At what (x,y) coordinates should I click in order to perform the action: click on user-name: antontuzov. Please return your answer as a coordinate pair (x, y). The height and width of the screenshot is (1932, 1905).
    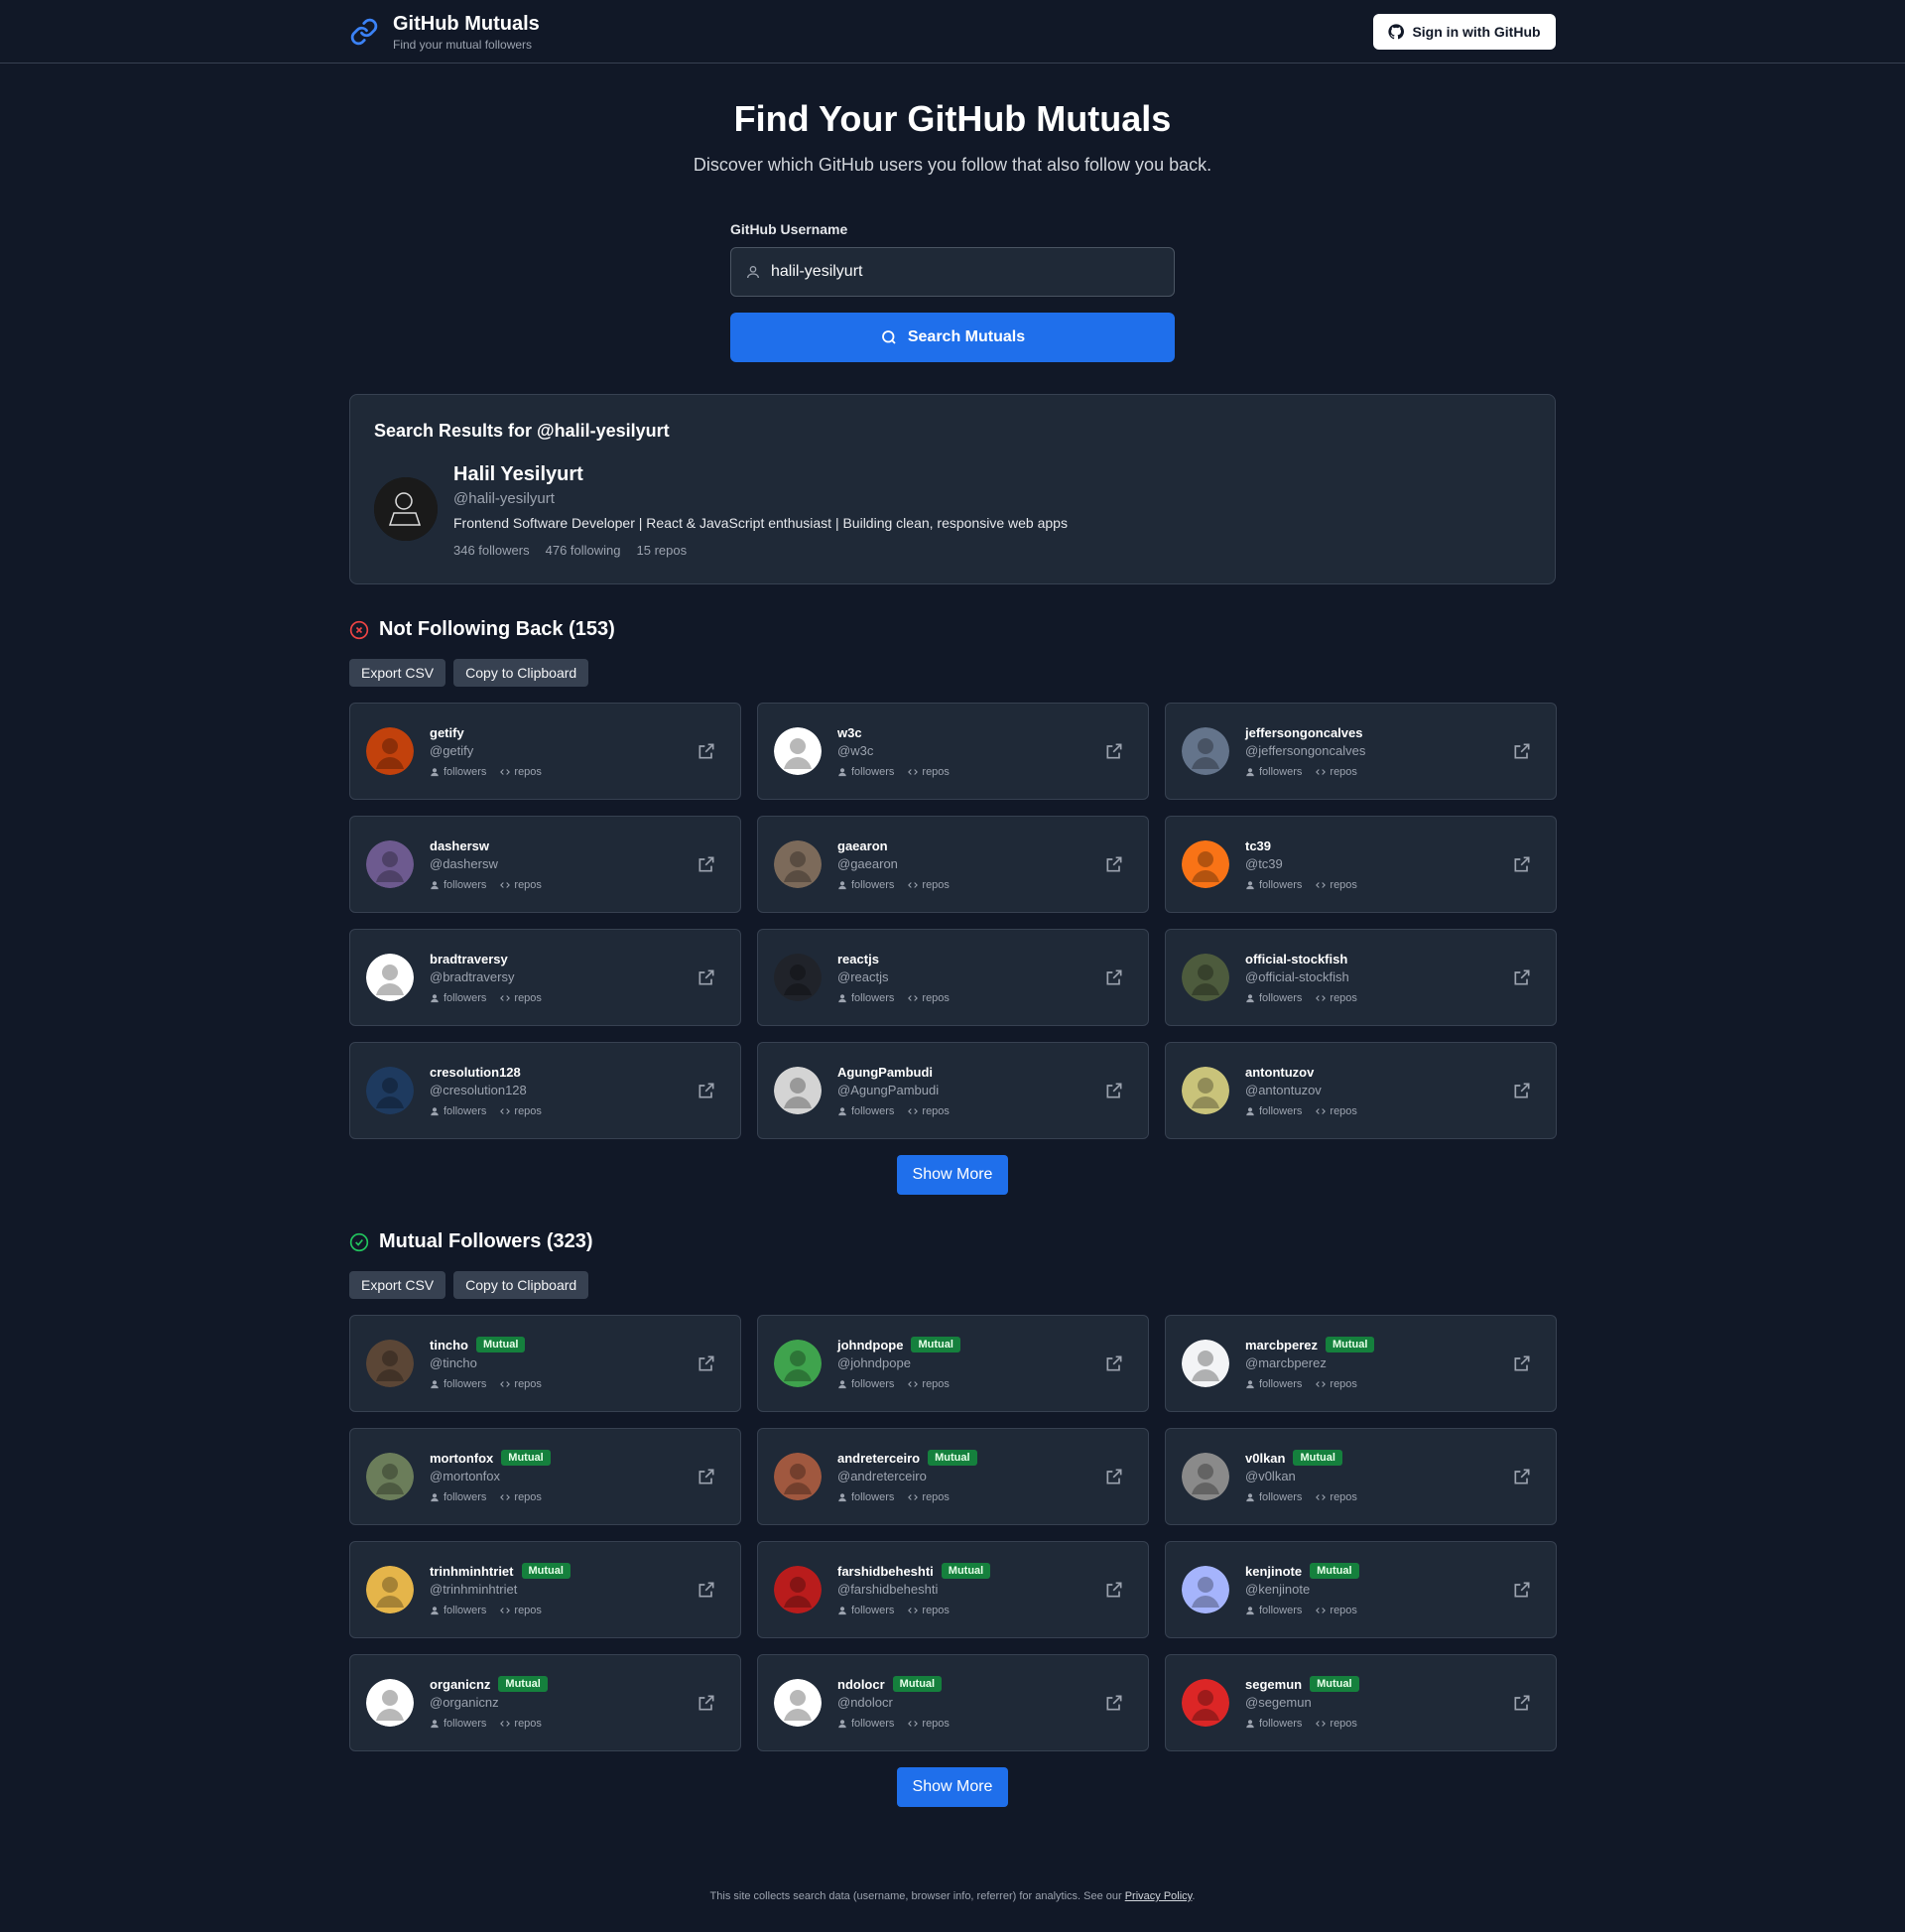
    Looking at the image, I should click on (1280, 1072).